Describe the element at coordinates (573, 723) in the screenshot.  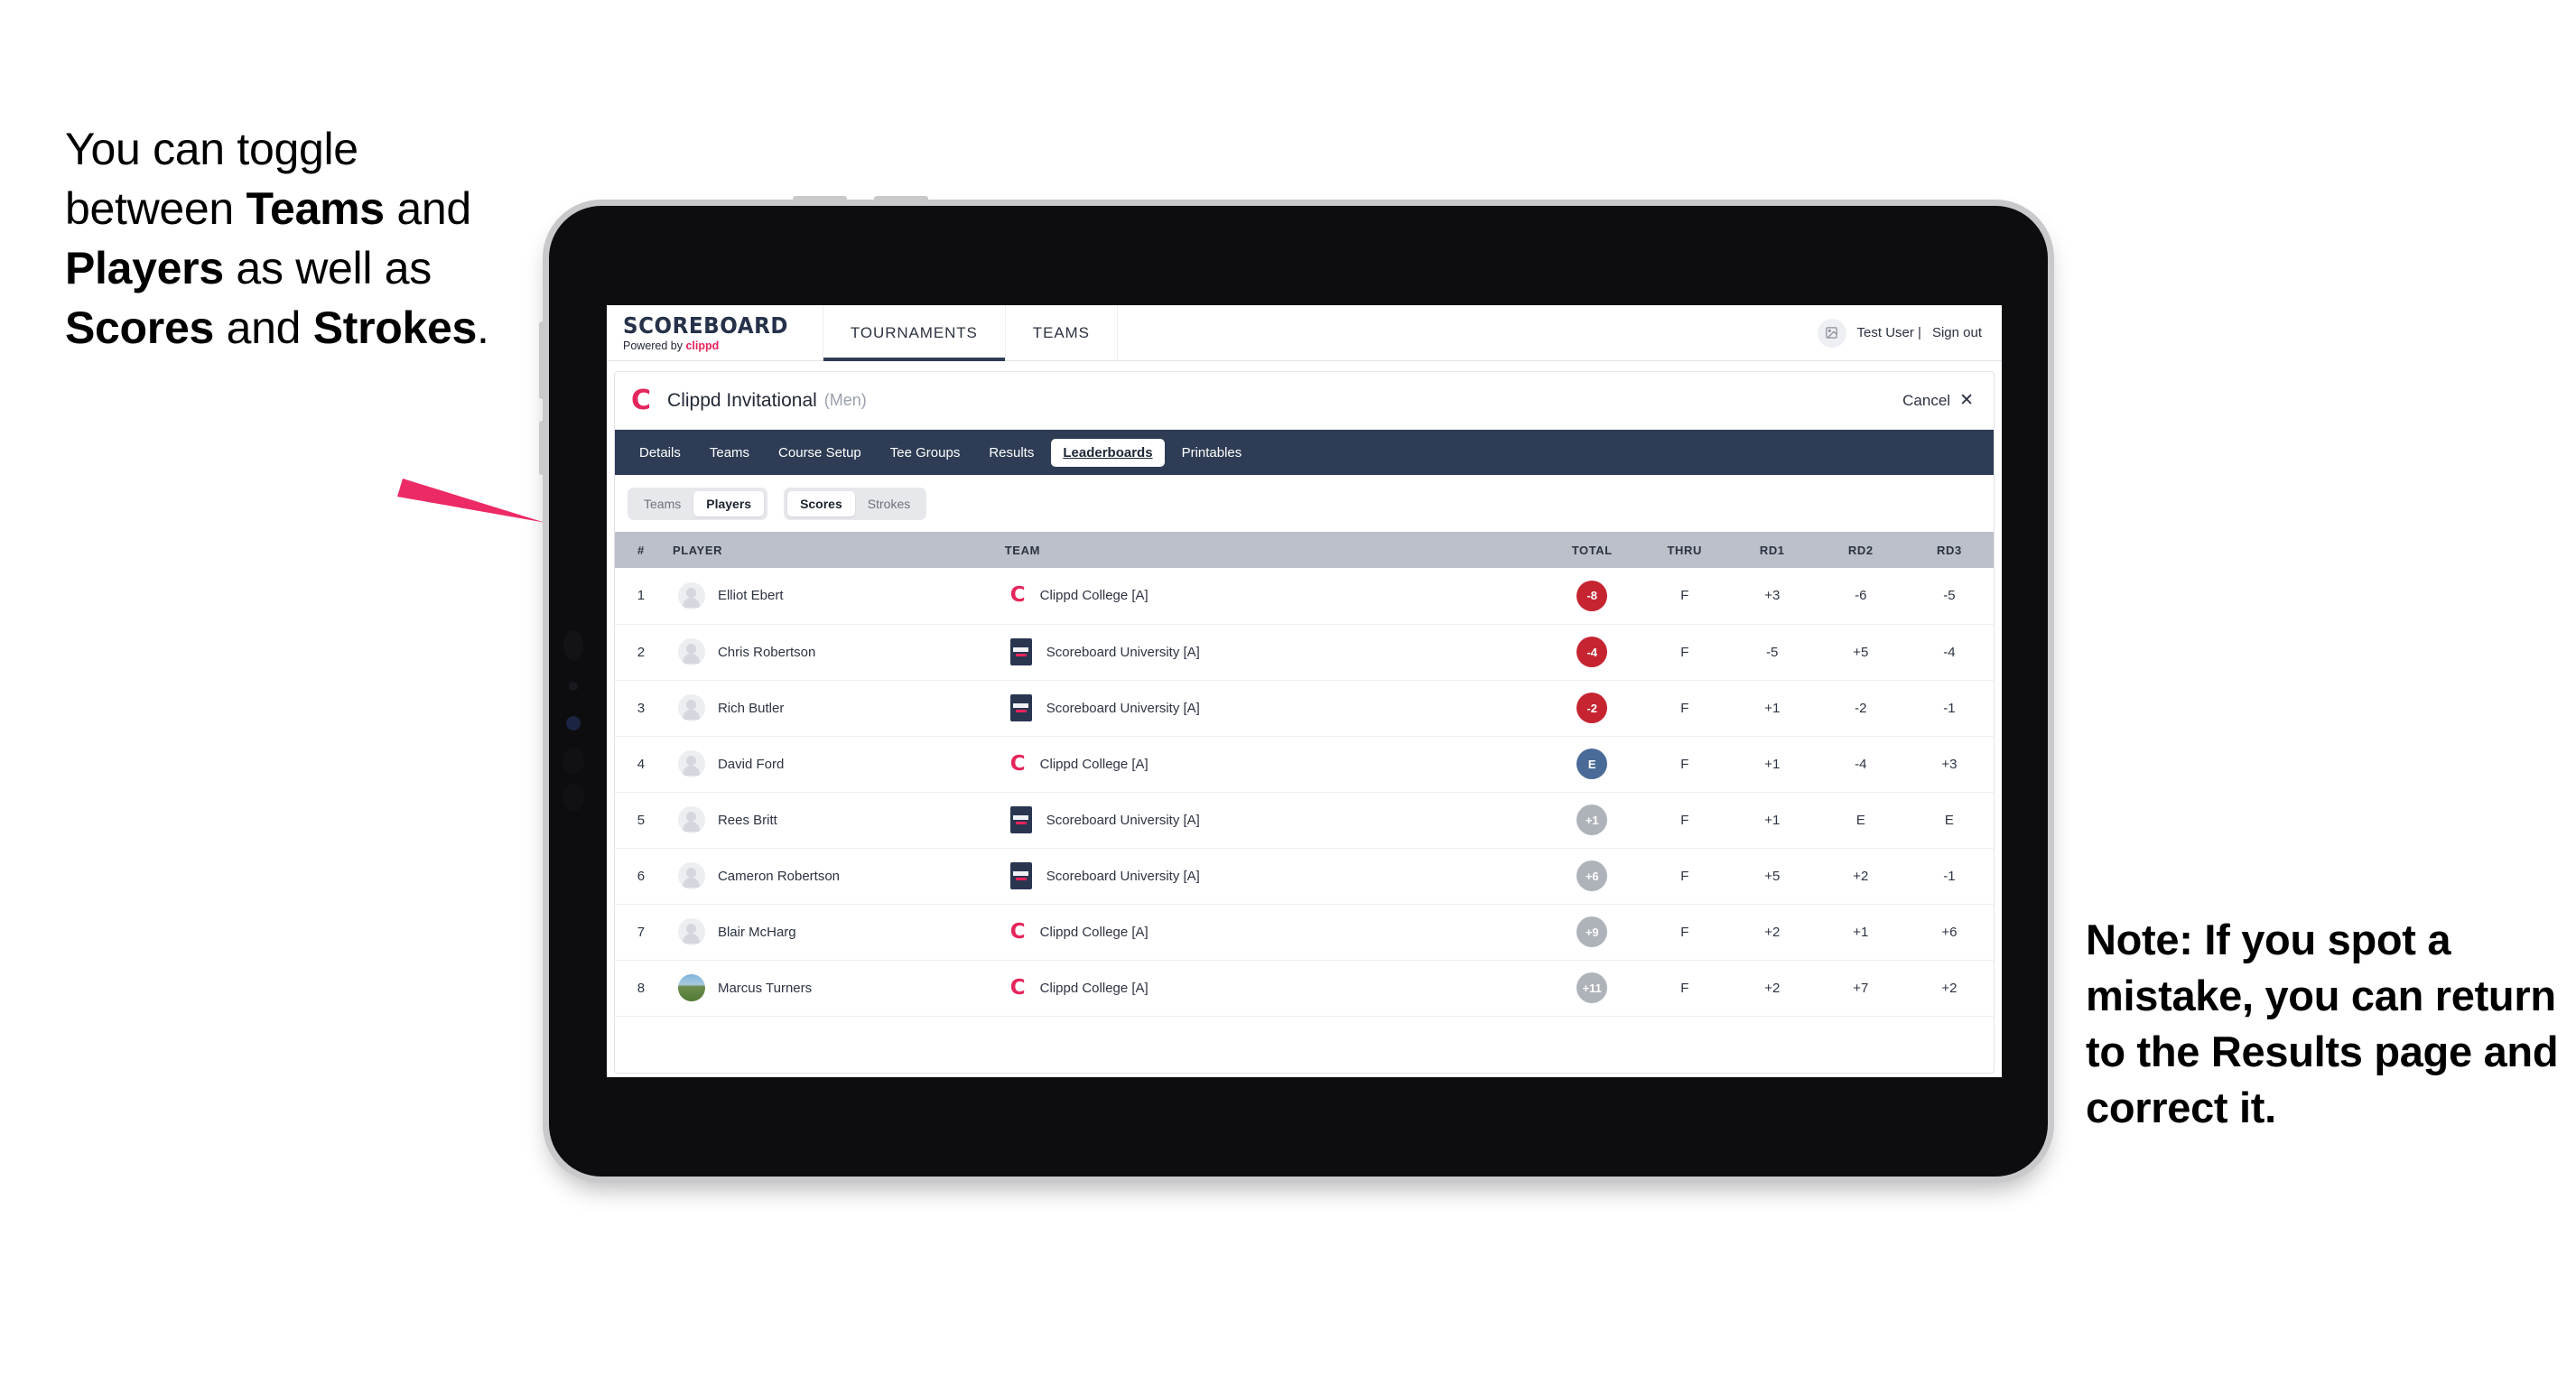
I see `lens-icon` at that location.